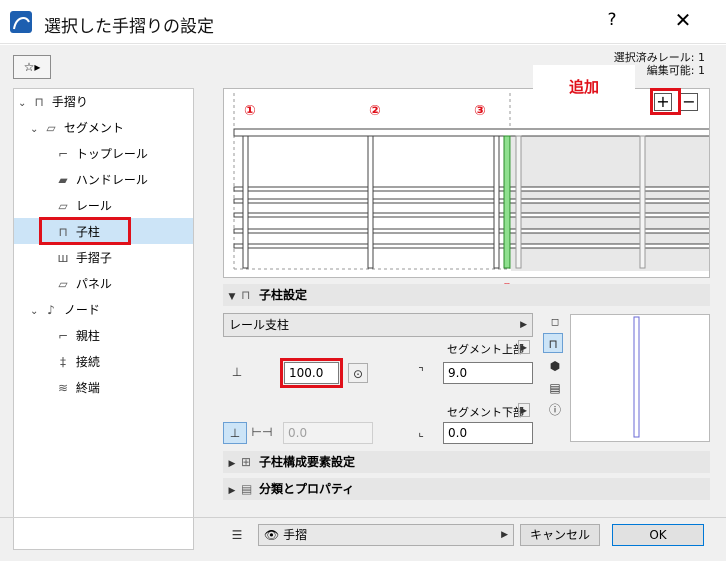 This screenshot has height=561, width=726. Describe the element at coordinates (129, 27) in the screenshot. I see `dialog-title: 選択した手摺りの設定` at that location.